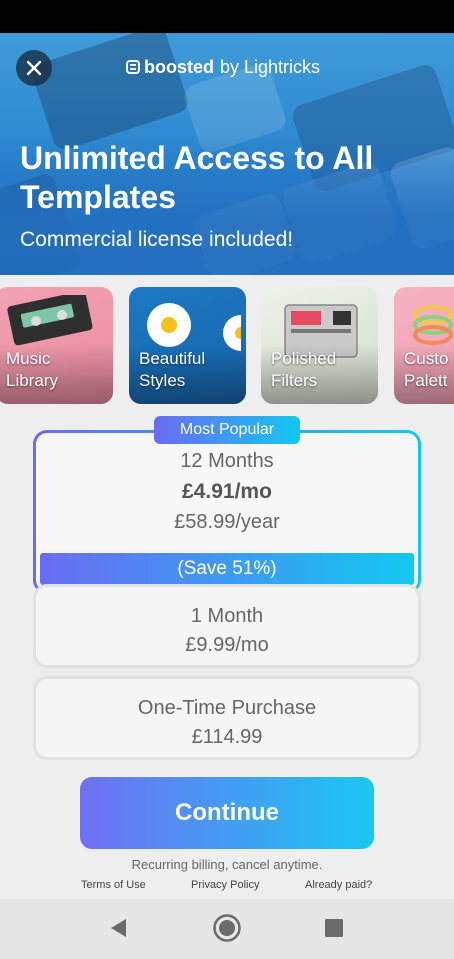 Image resolution: width=454 pixels, height=959 pixels. I want to click on nav-back-button, so click(119, 928).